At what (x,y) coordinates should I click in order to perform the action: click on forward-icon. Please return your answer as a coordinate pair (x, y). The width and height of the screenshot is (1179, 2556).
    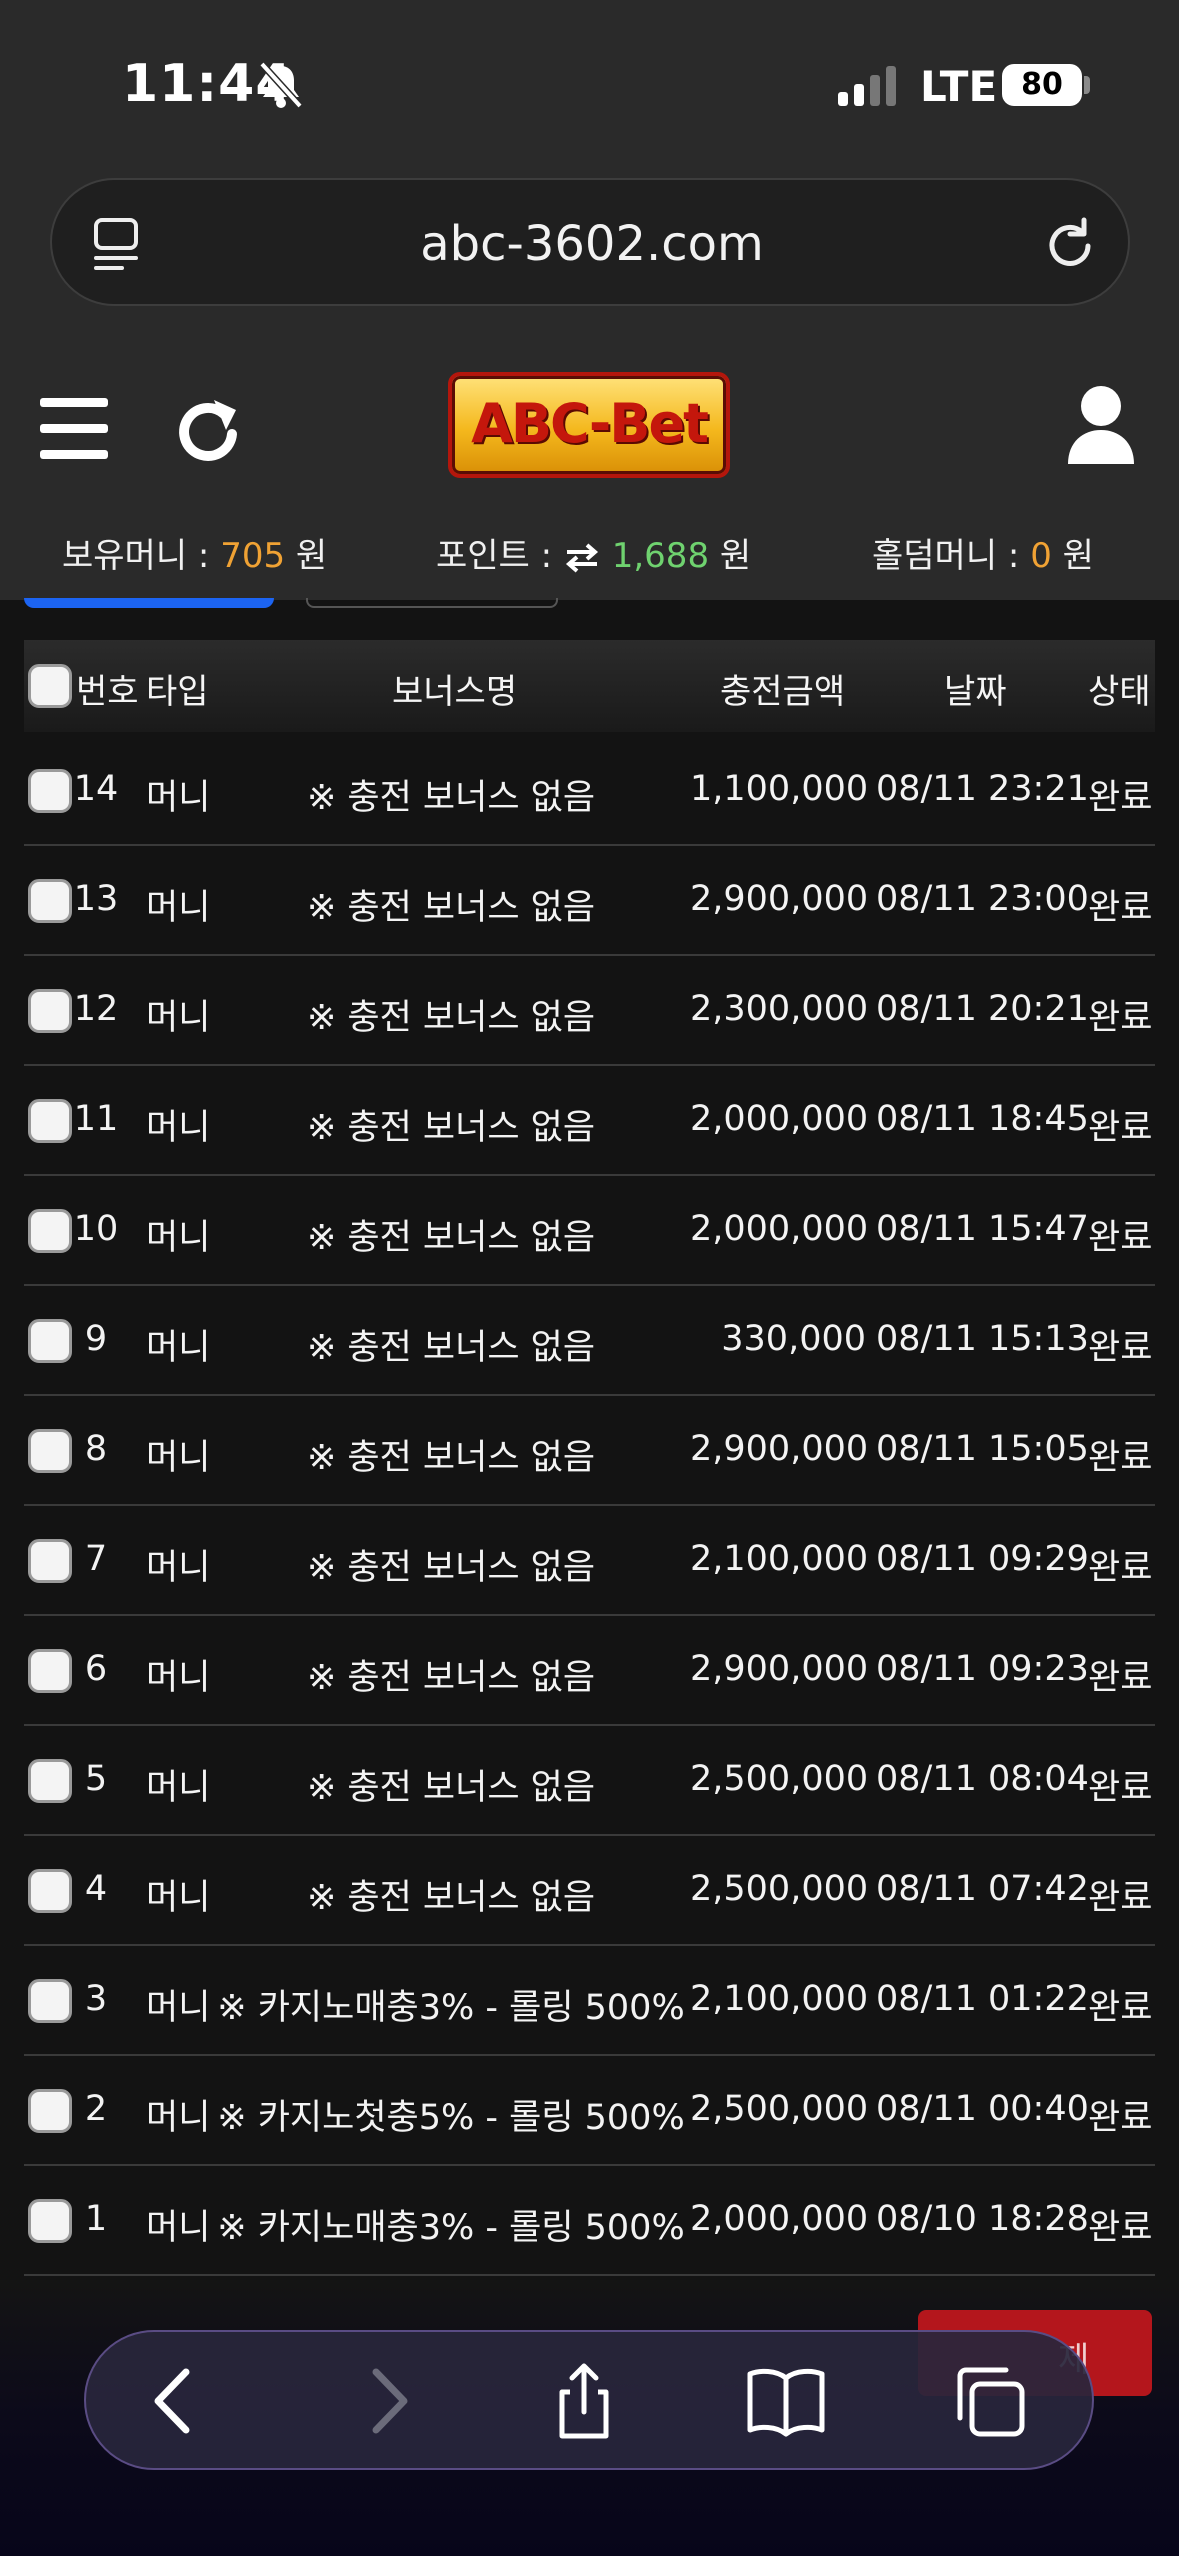
    Looking at the image, I should click on (386, 2401).